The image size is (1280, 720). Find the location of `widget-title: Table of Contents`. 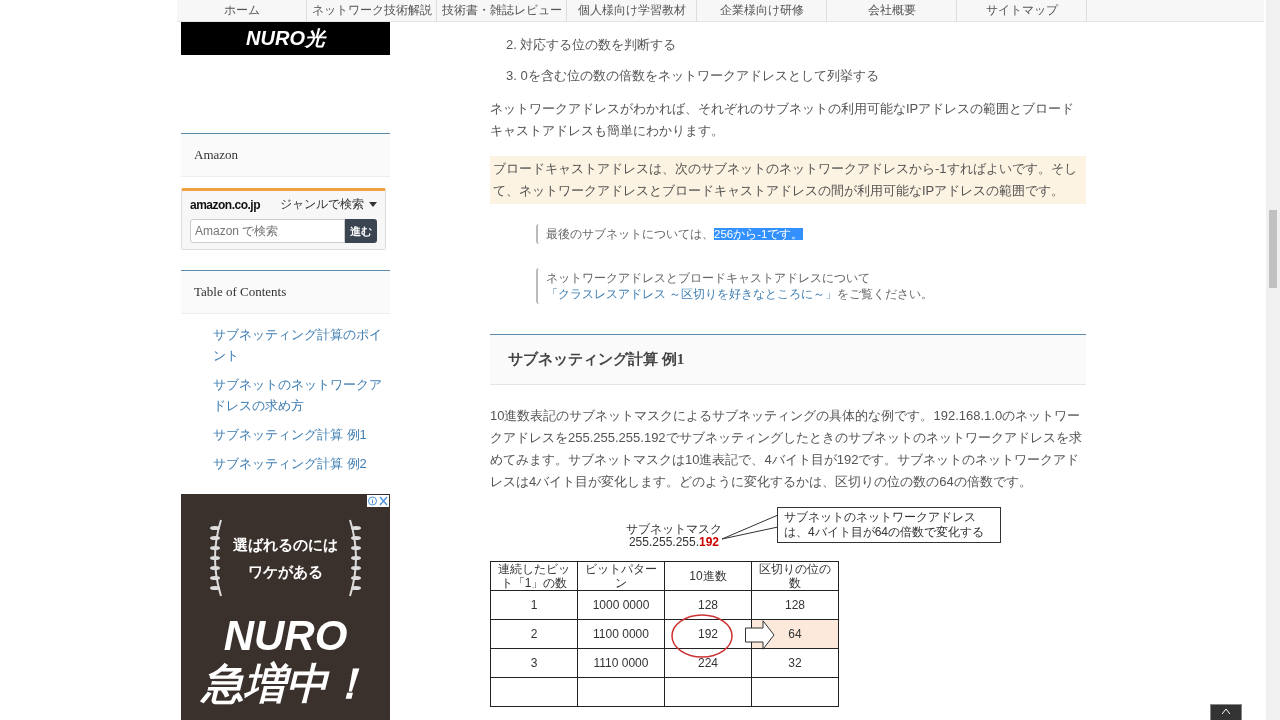

widget-title: Table of Contents is located at coordinates (285, 292).